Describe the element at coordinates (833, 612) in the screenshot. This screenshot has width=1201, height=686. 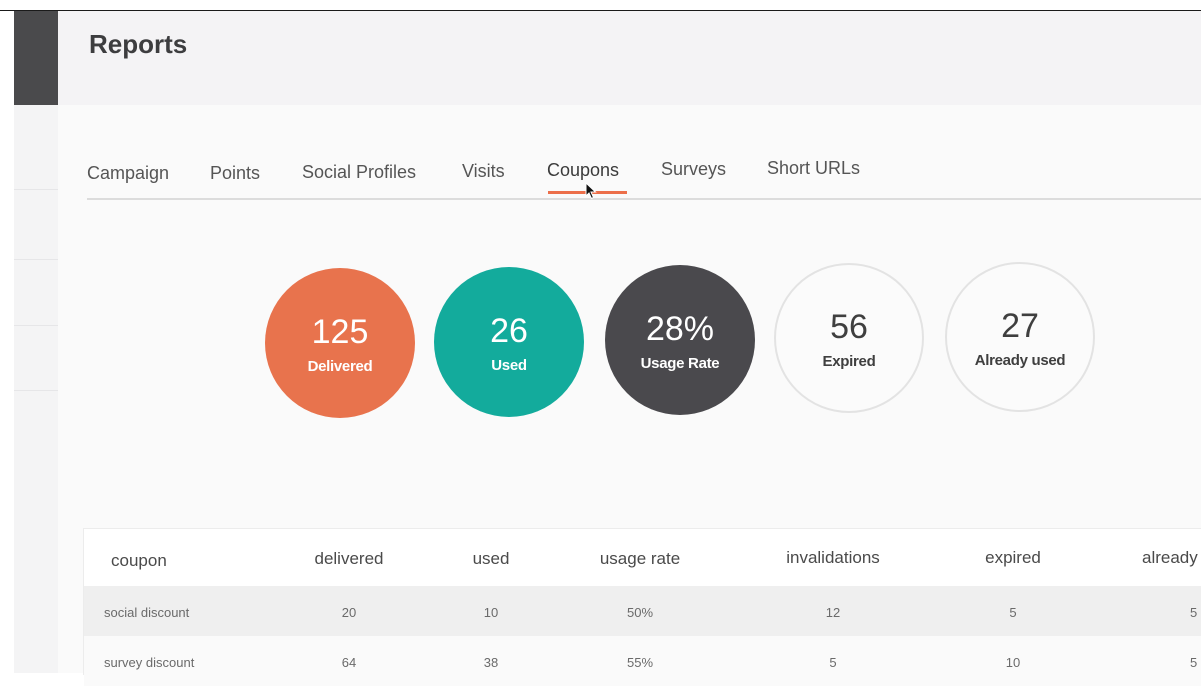
I see `cell-invalidations: 12` at that location.